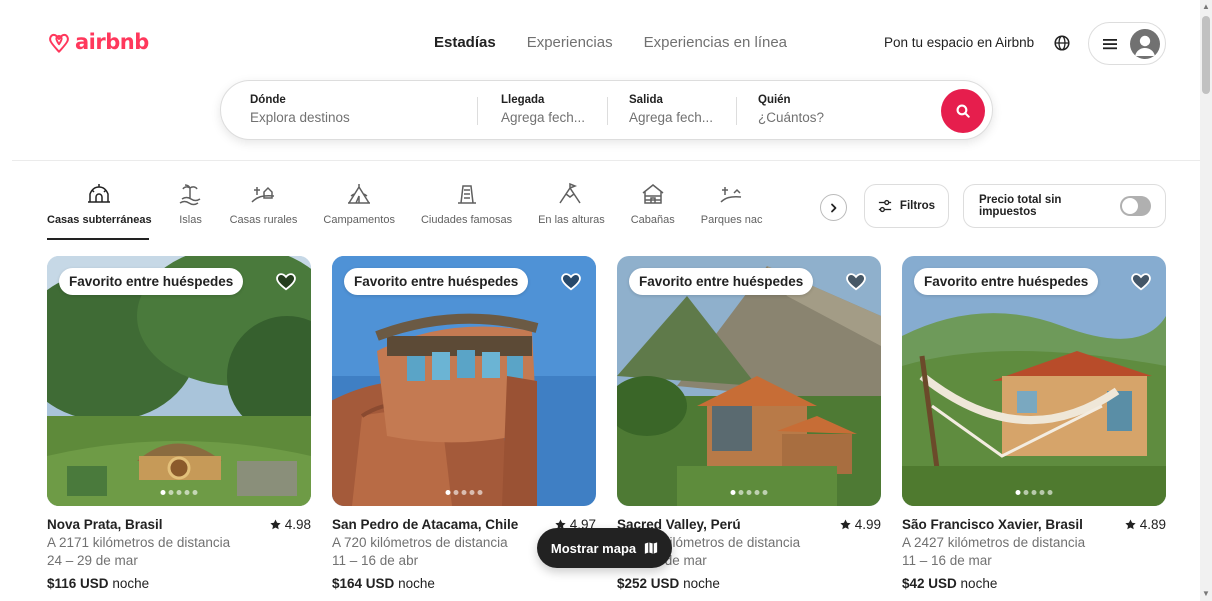 Image resolution: width=1212 pixels, height=601 pixels. I want to click on rating-value: 4.99, so click(867, 524).